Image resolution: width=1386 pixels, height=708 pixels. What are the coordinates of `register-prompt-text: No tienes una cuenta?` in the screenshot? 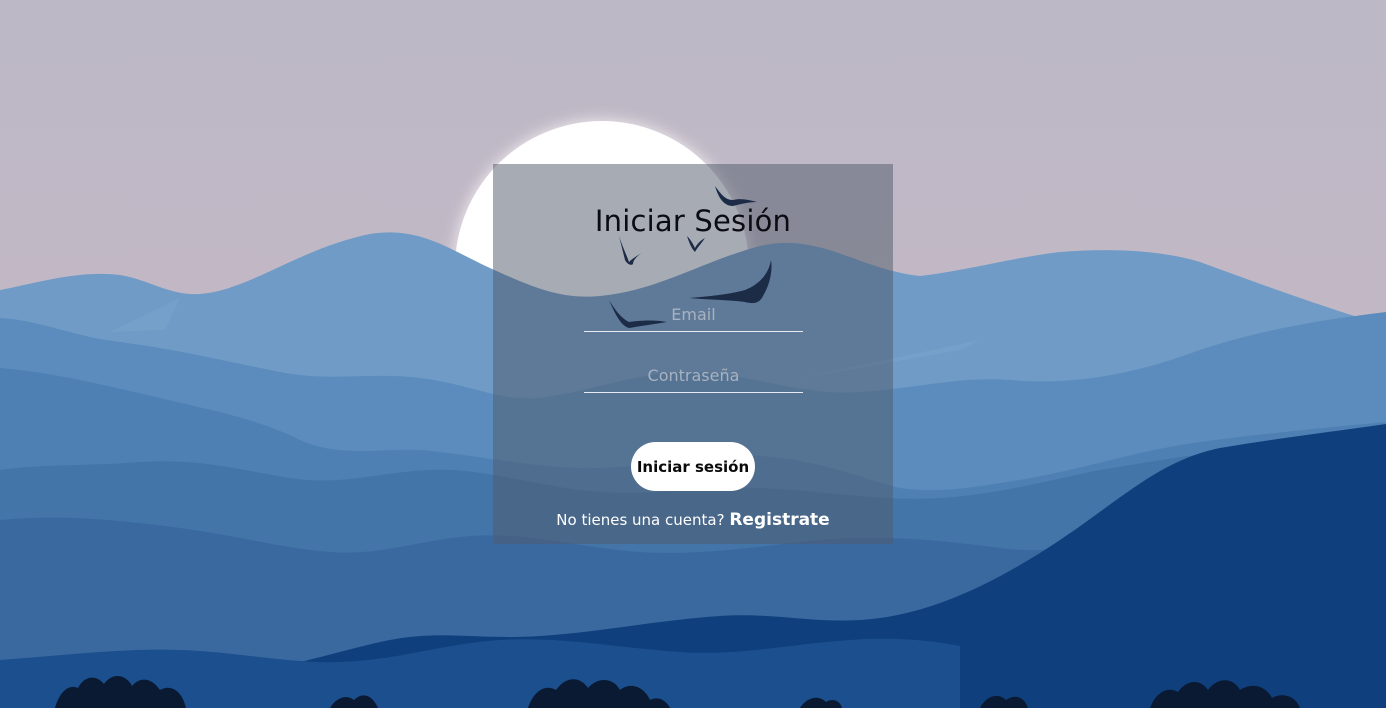 It's located at (640, 520).